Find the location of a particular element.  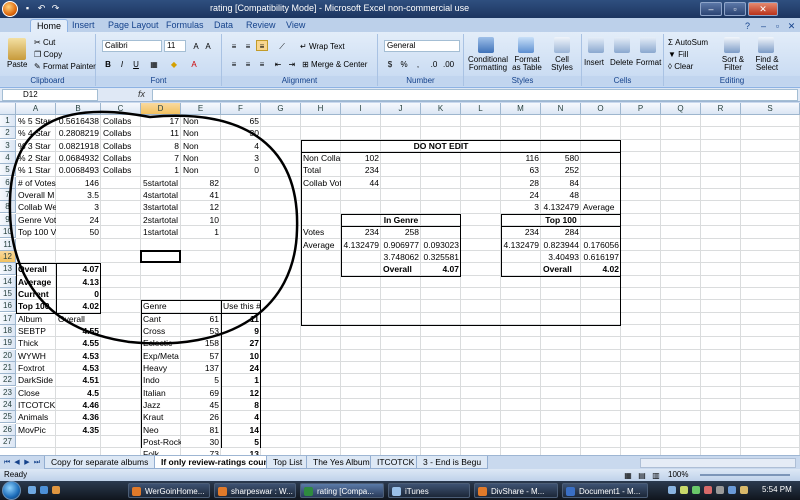

genre-use-number: 10 is located at coordinates (241, 356).